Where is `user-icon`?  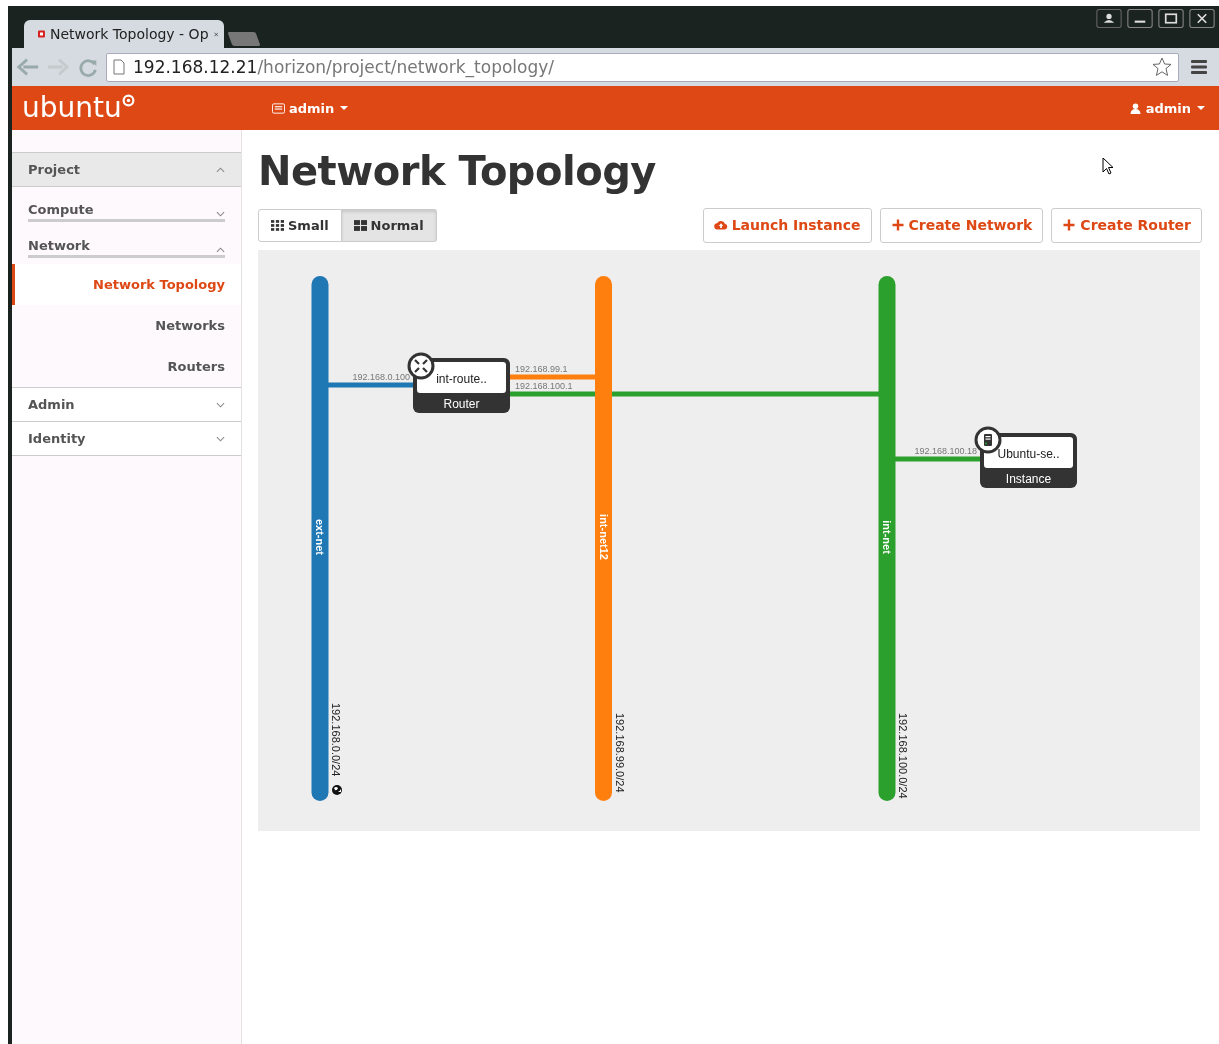 user-icon is located at coordinates (1135, 108).